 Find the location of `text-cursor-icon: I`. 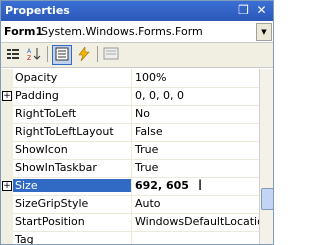

text-cursor-icon: I is located at coordinates (200, 186).